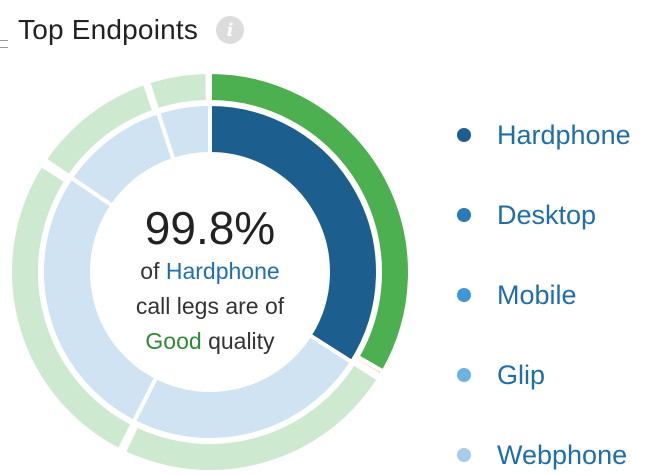 This screenshot has height=475, width=668. I want to click on legend-item-webphone: Webphone, so click(544, 445).